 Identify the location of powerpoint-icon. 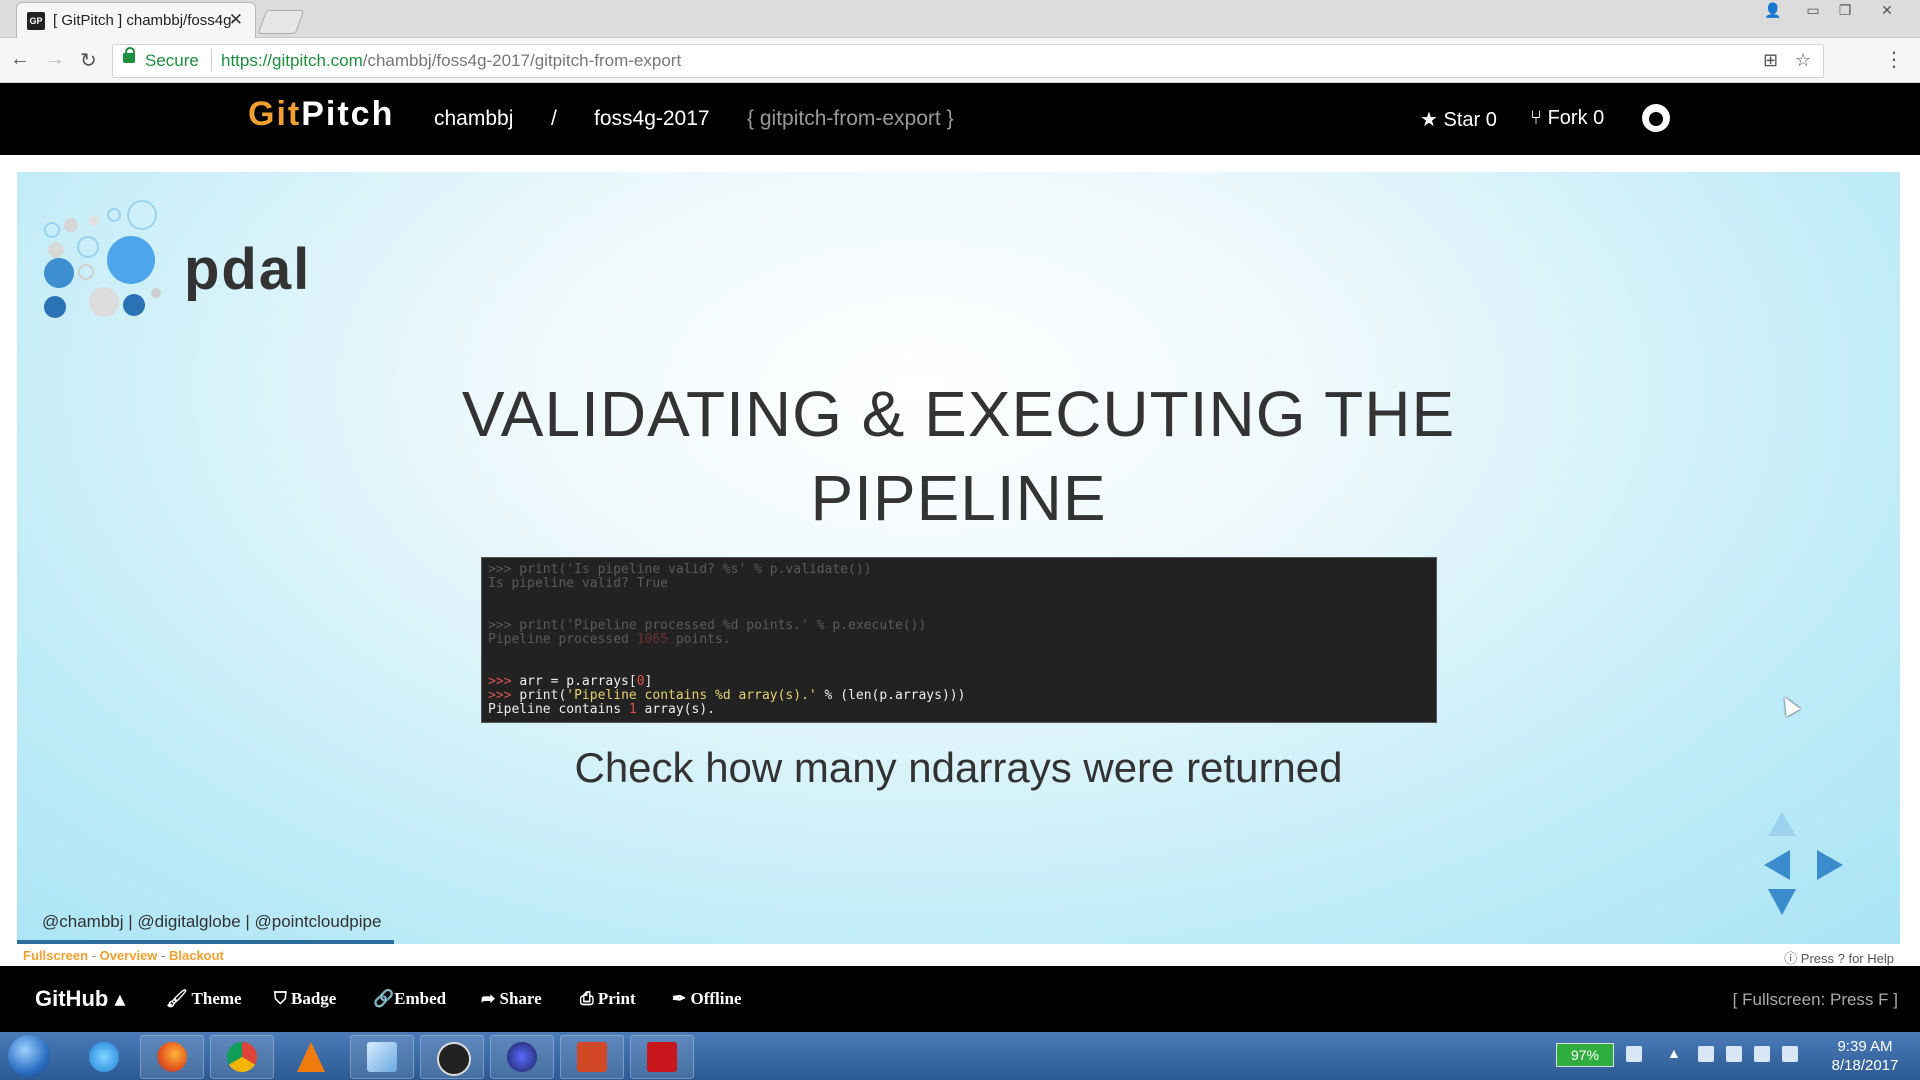
(592, 1057).